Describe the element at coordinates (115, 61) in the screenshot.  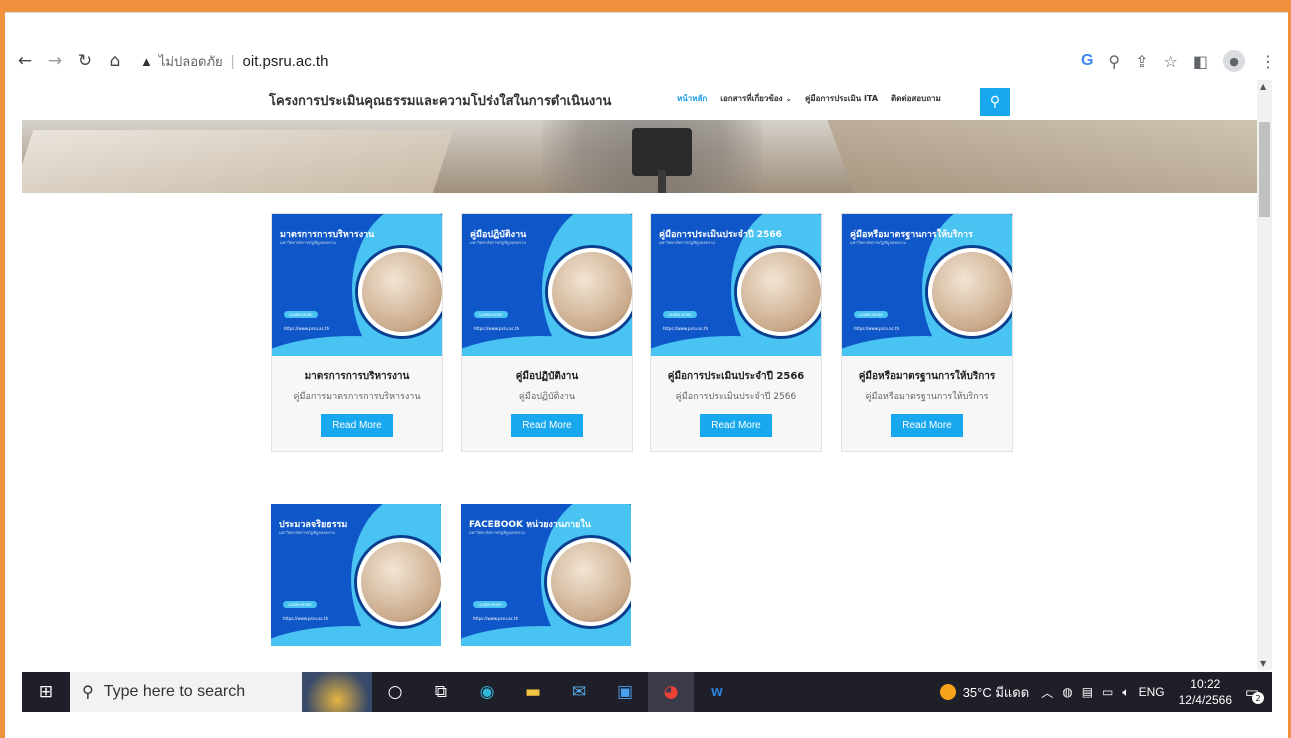
I see `home-icon: ⌂` at that location.